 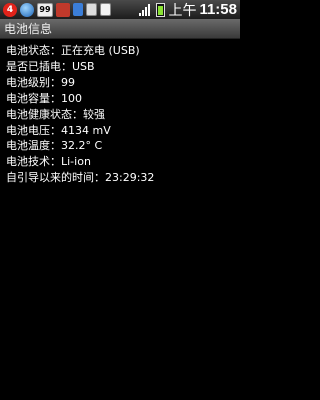 I want to click on globe-icon, so click(x=27, y=9).